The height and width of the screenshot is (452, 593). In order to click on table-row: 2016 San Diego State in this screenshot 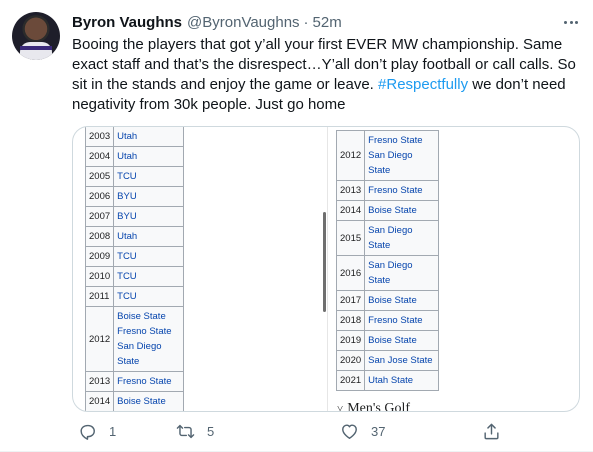, I will do `click(387, 273)`.